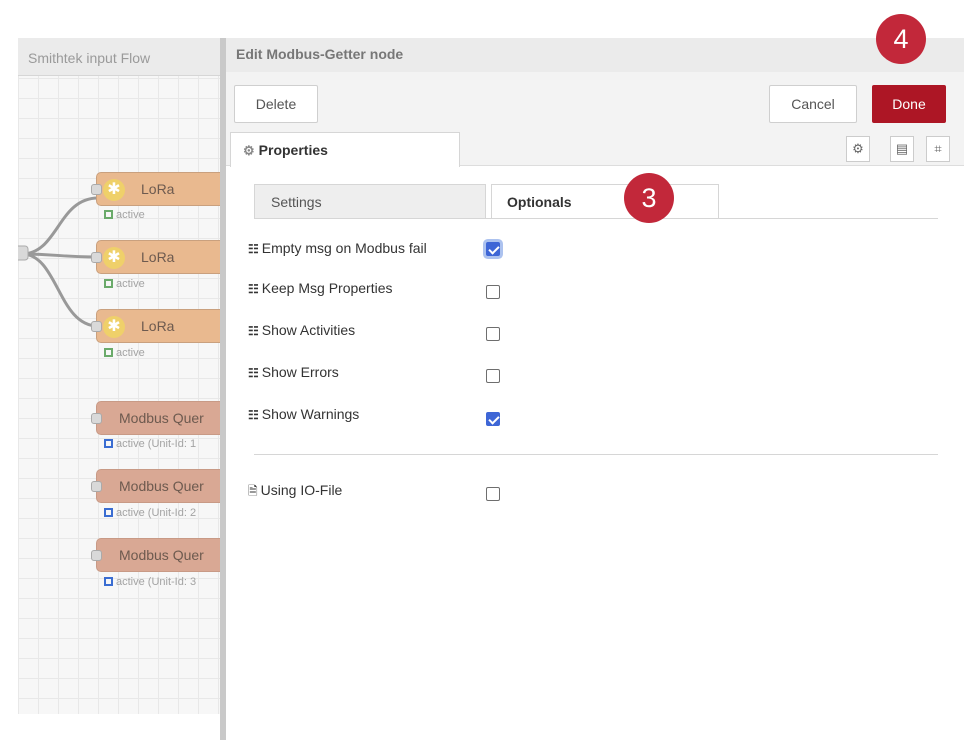 This screenshot has height=740, width=964. What do you see at coordinates (596, 454) in the screenshot?
I see `section-divider` at bounding box center [596, 454].